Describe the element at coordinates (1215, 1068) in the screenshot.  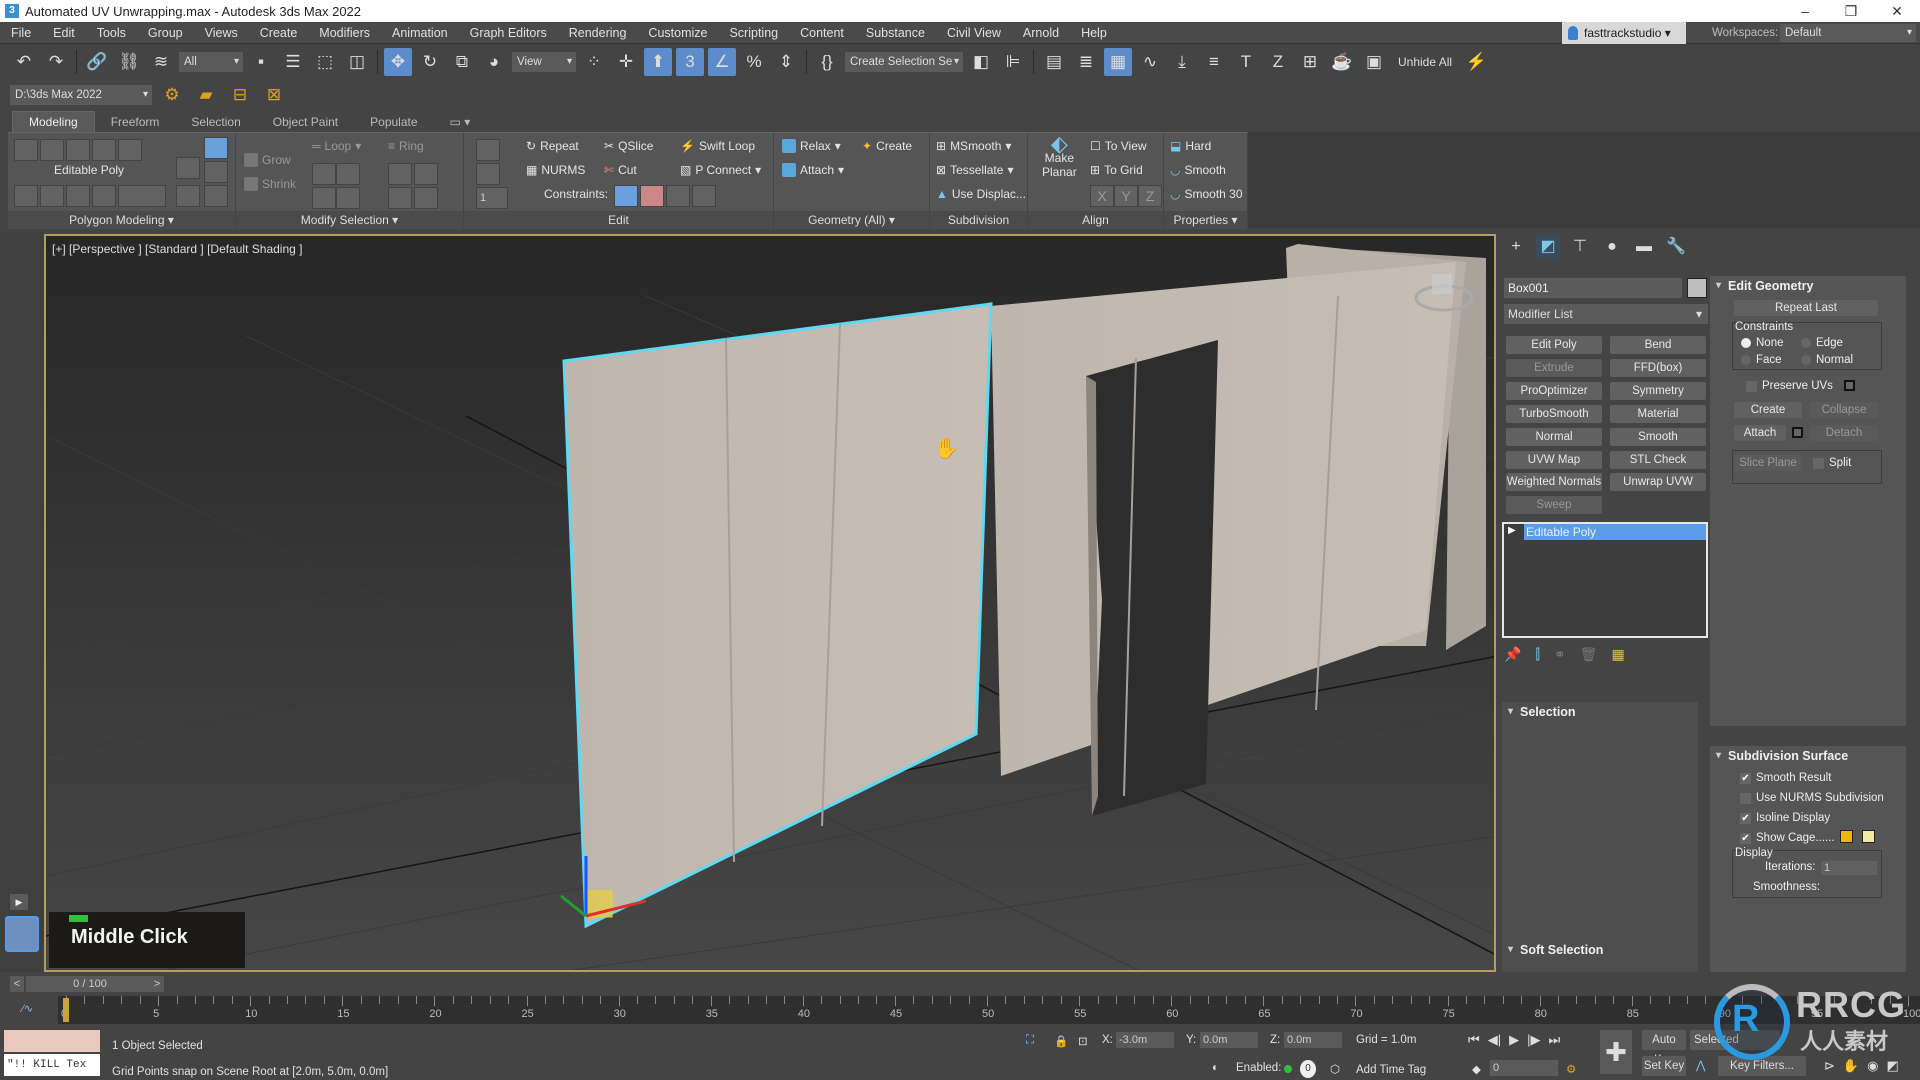
I see `adaptive-degradation-icon: ◐` at that location.